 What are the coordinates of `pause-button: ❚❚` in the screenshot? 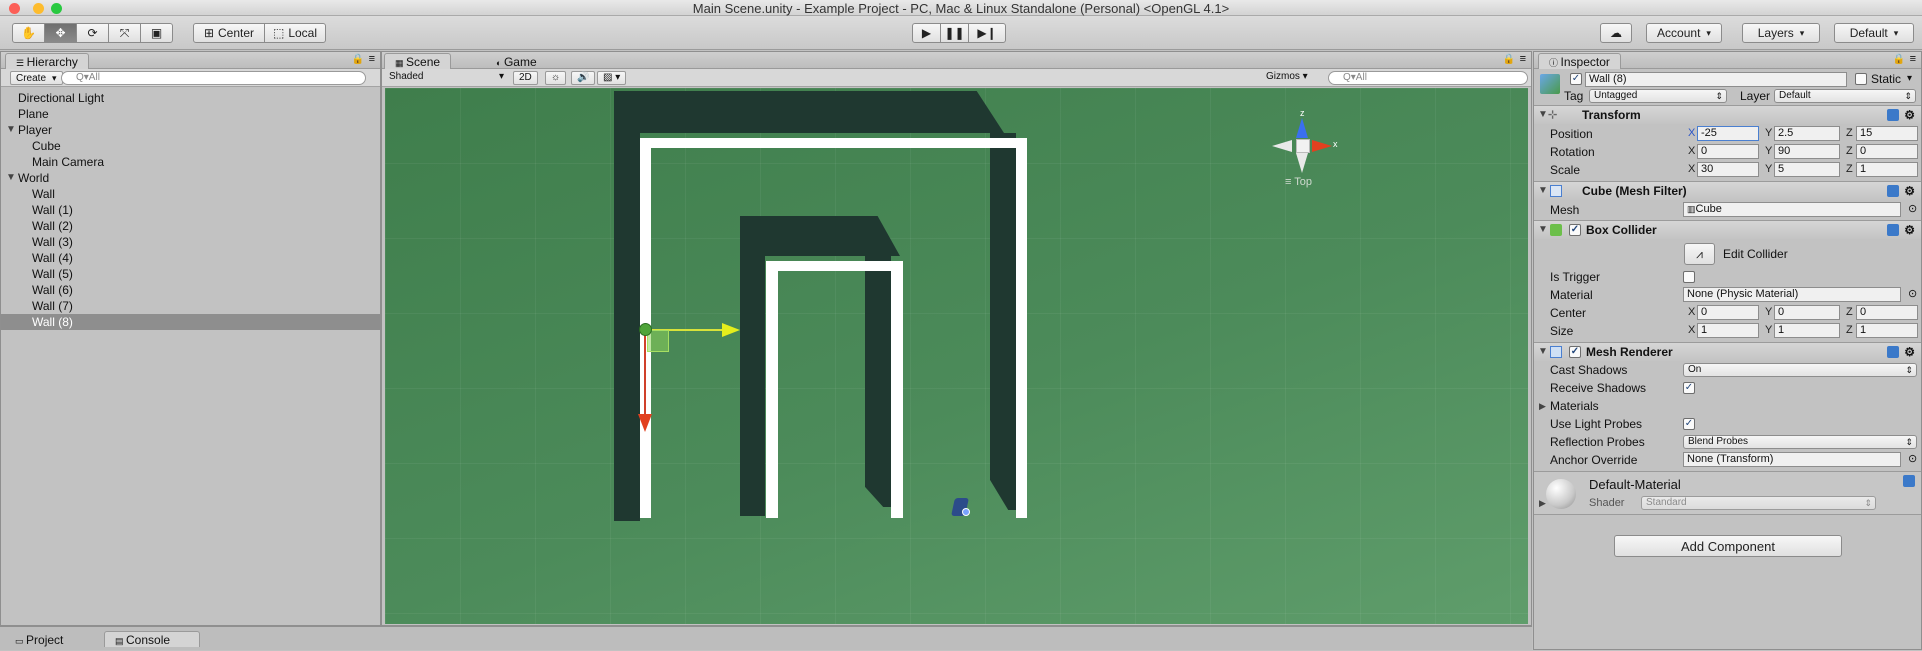 It's located at (954, 33).